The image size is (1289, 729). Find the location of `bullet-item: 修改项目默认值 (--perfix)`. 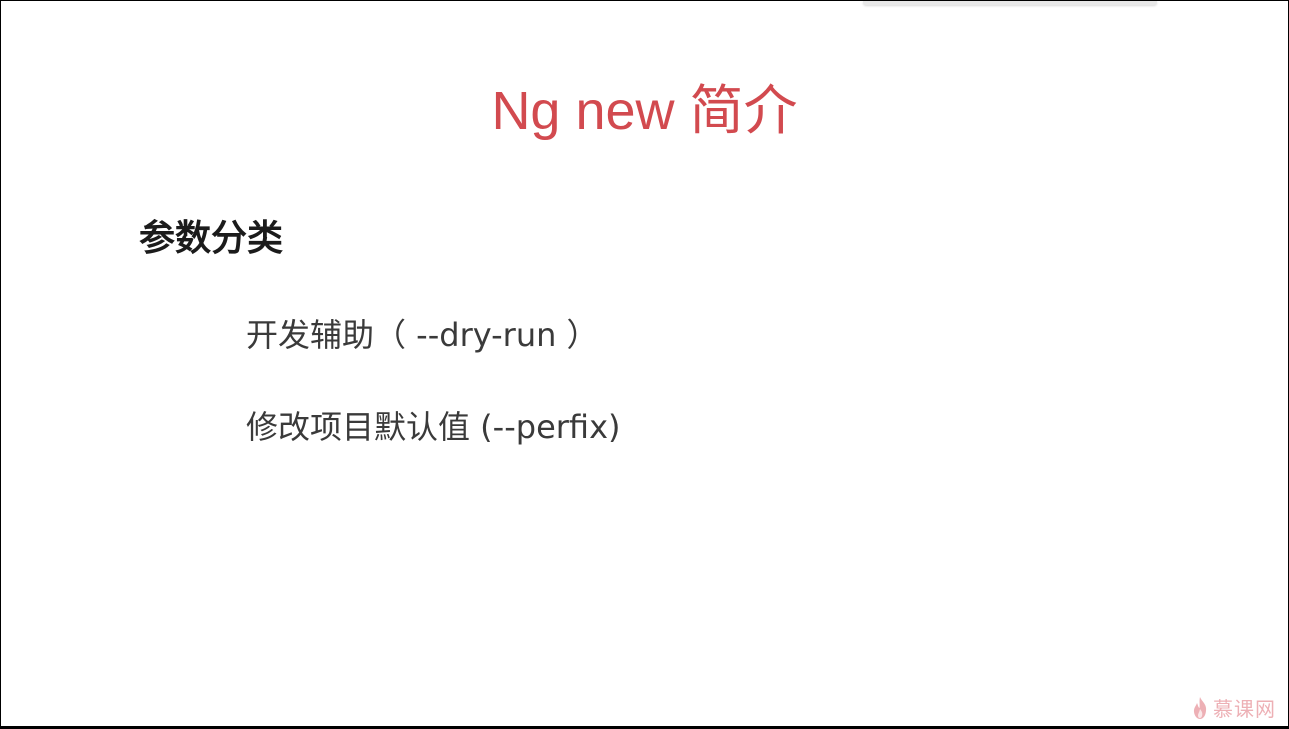

bullet-item: 修改项目默认值 (--perfix) is located at coordinates (433, 427).